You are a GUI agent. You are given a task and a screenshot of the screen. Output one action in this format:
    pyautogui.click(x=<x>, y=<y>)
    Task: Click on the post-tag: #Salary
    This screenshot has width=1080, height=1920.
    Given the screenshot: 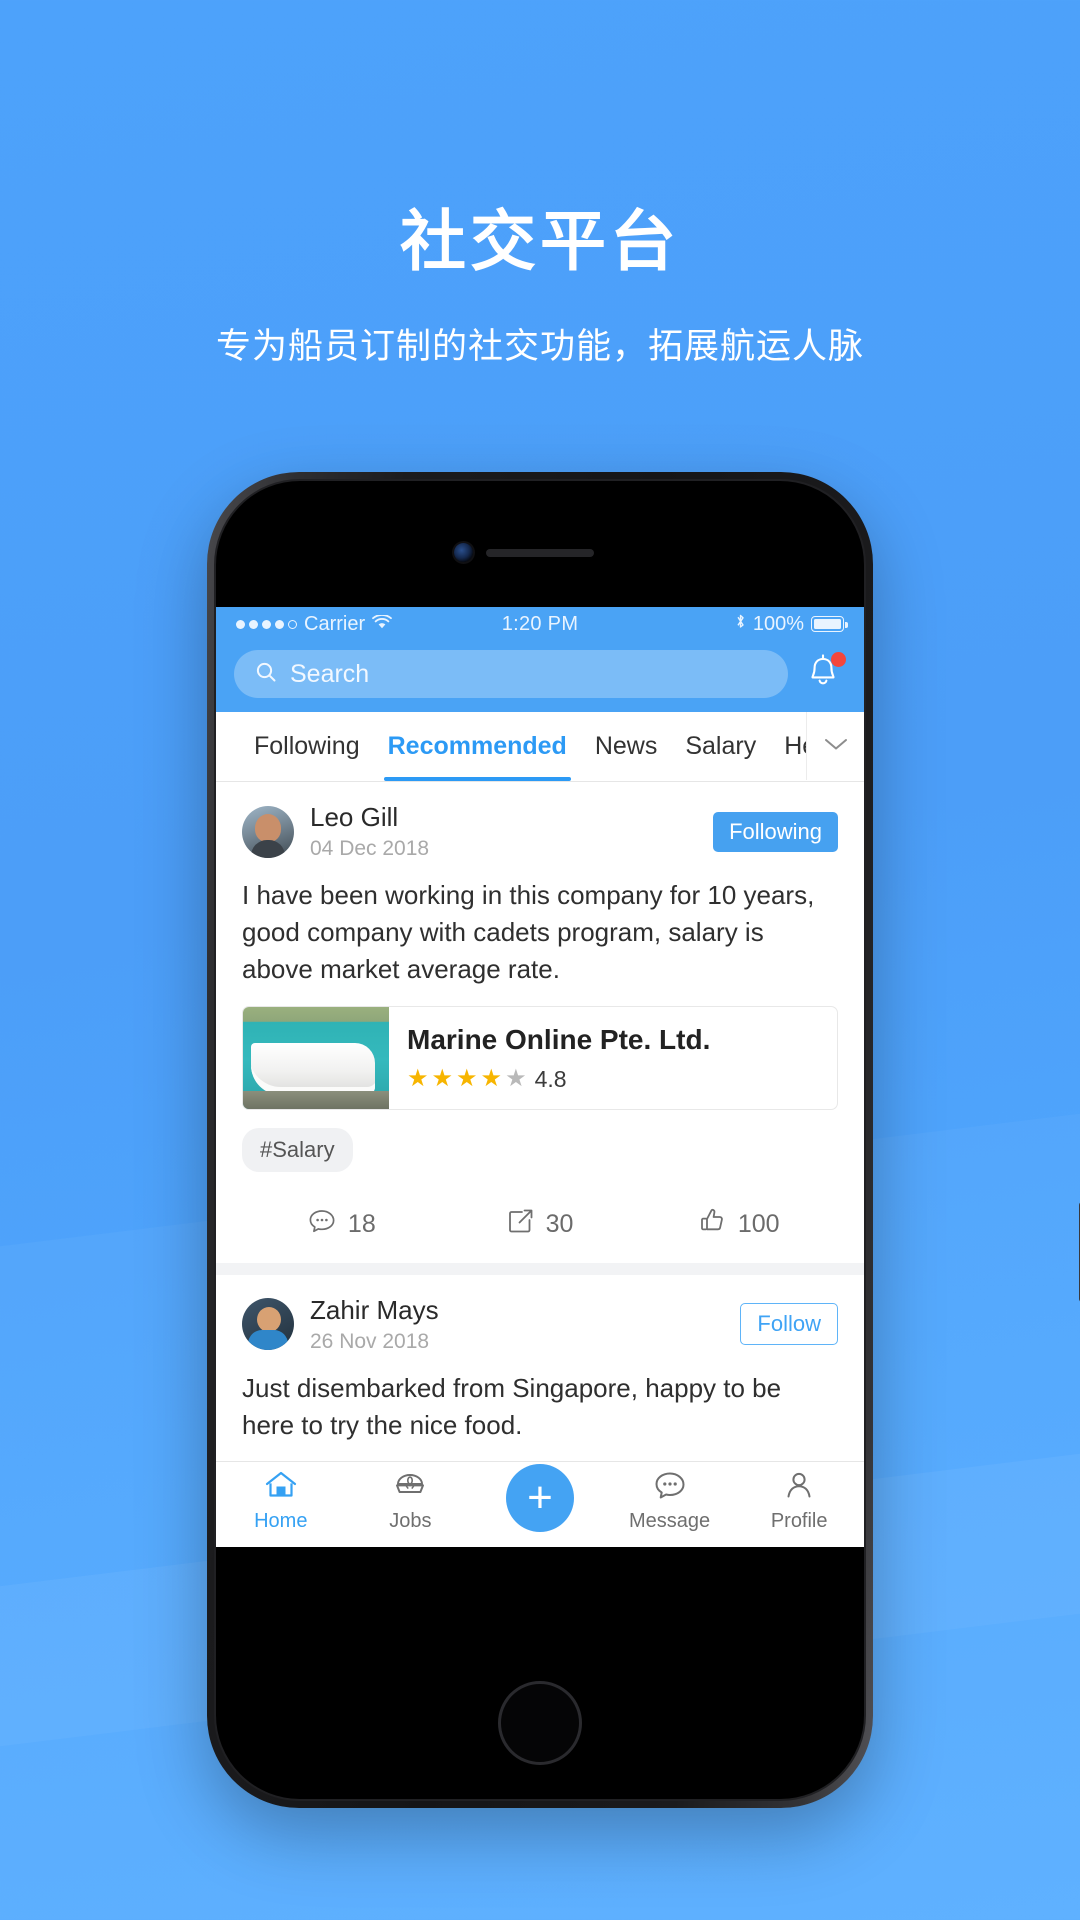 What is the action you would take?
    pyautogui.click(x=297, y=1149)
    